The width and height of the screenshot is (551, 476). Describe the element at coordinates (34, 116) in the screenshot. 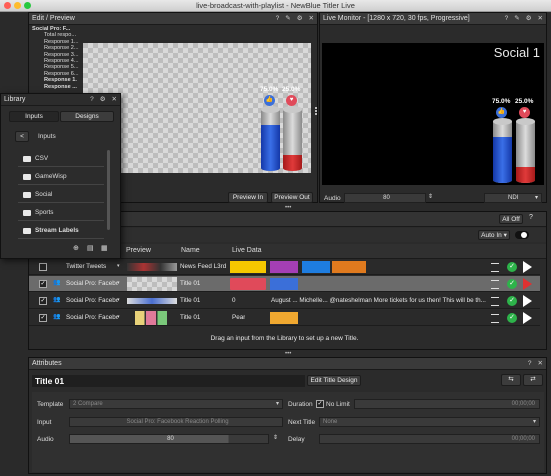

I see `tab-inputs: Inputs` at that location.